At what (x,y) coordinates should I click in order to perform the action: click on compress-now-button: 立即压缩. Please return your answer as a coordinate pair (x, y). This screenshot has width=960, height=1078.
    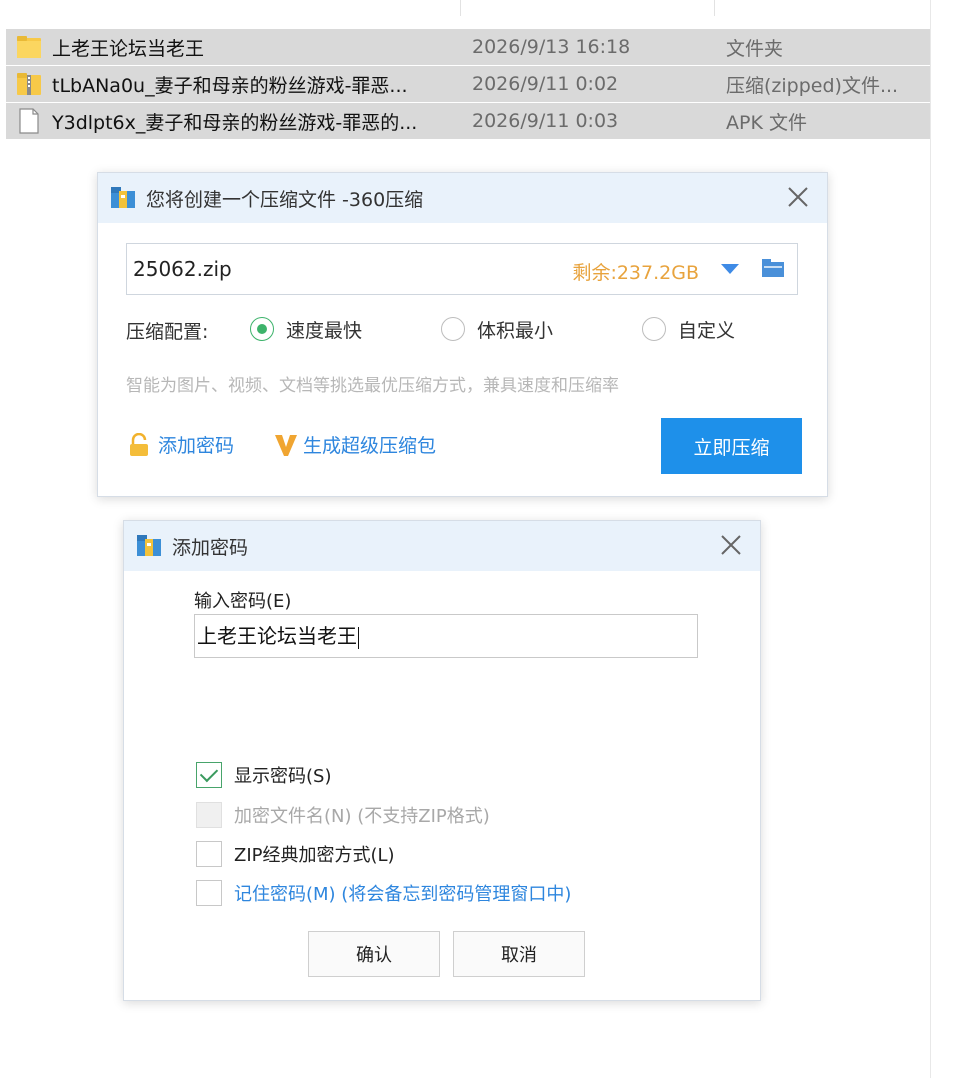
    Looking at the image, I should click on (731, 446).